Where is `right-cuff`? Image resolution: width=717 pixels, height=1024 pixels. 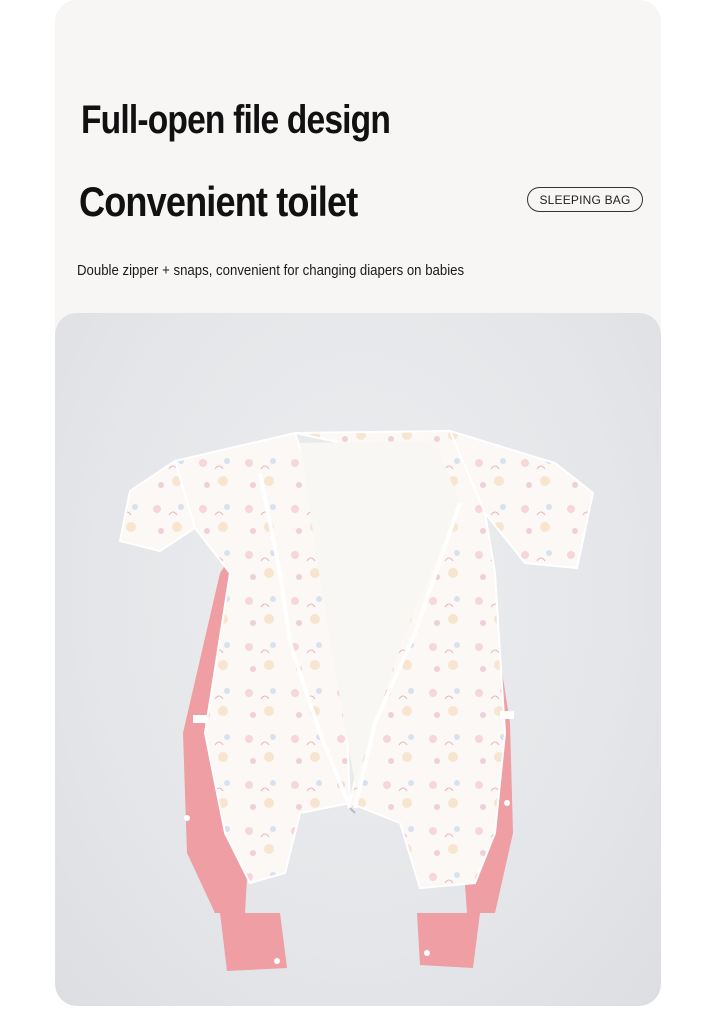 right-cuff is located at coordinates (448, 940).